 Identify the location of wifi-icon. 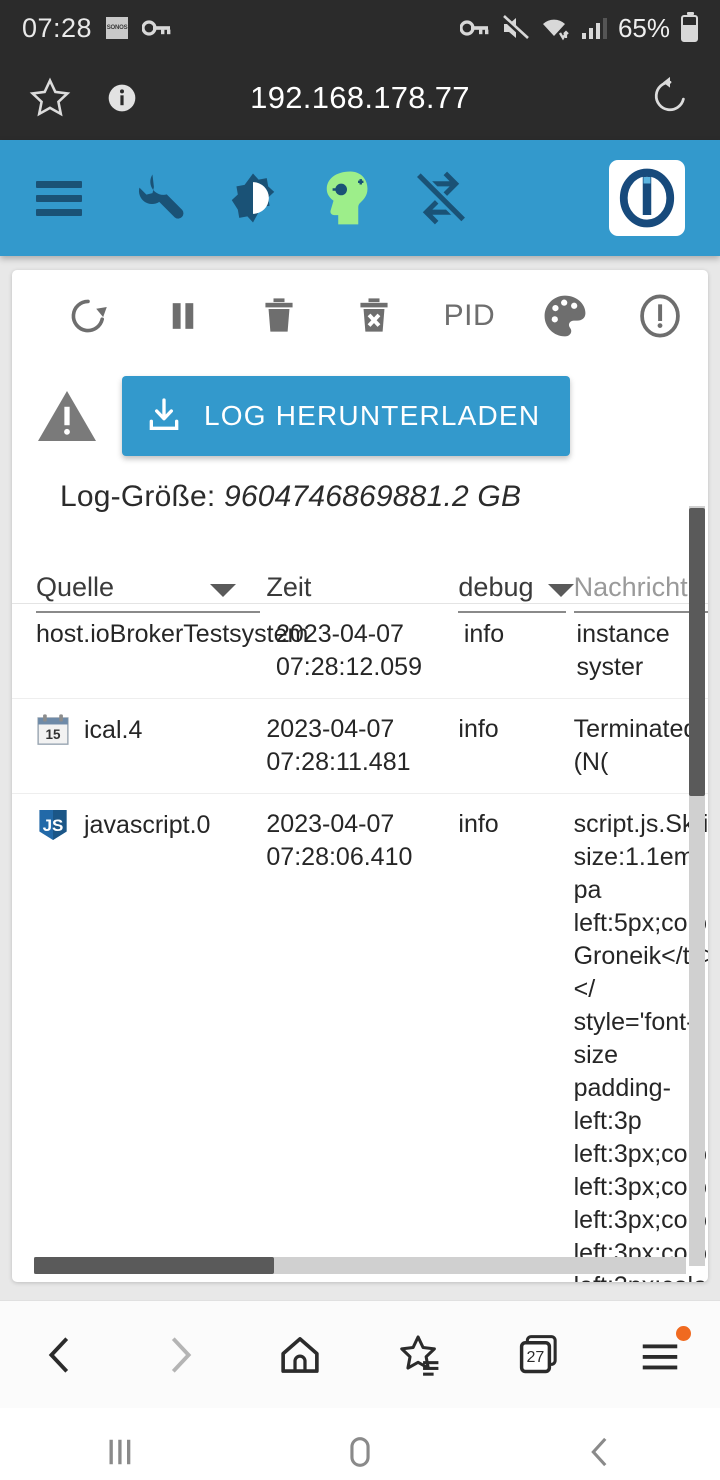
(555, 30).